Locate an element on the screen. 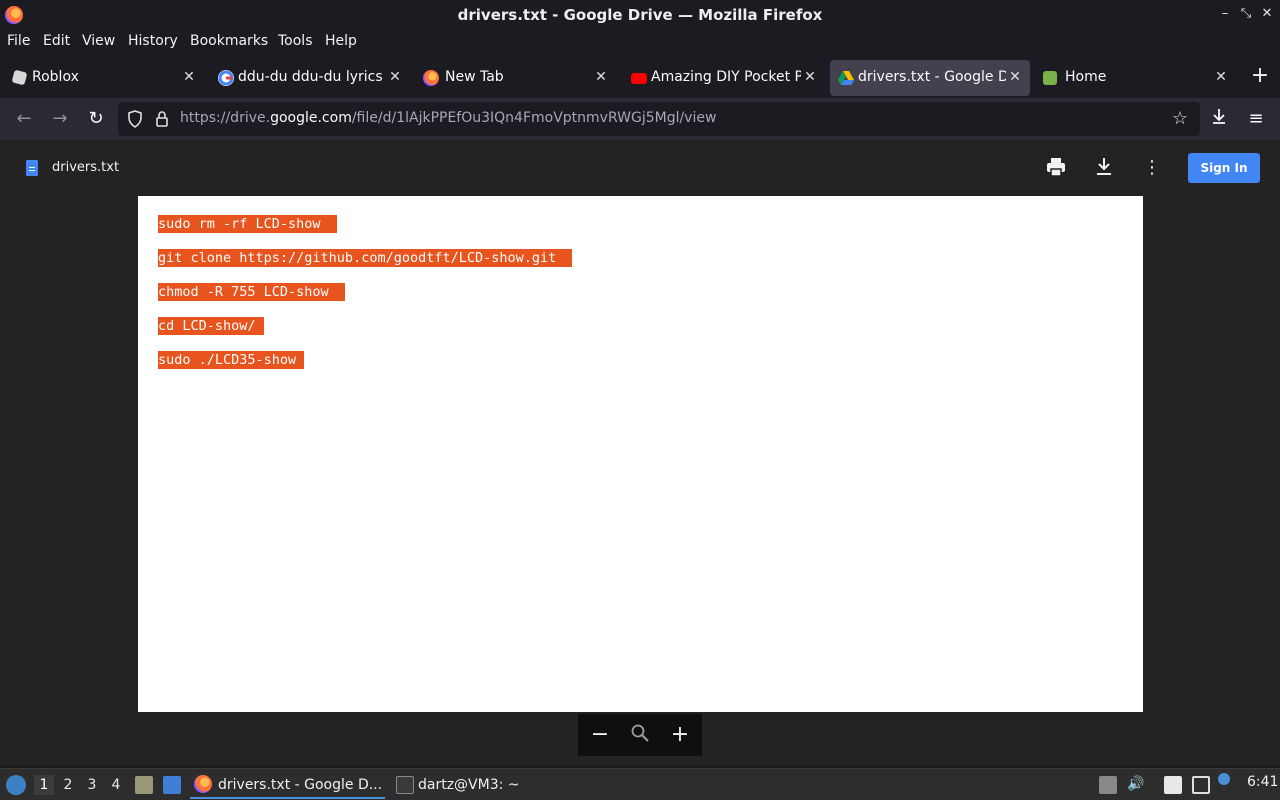  tab-lyrics: ddu-du ddu-du lyrics - ✕ is located at coordinates (311, 78).